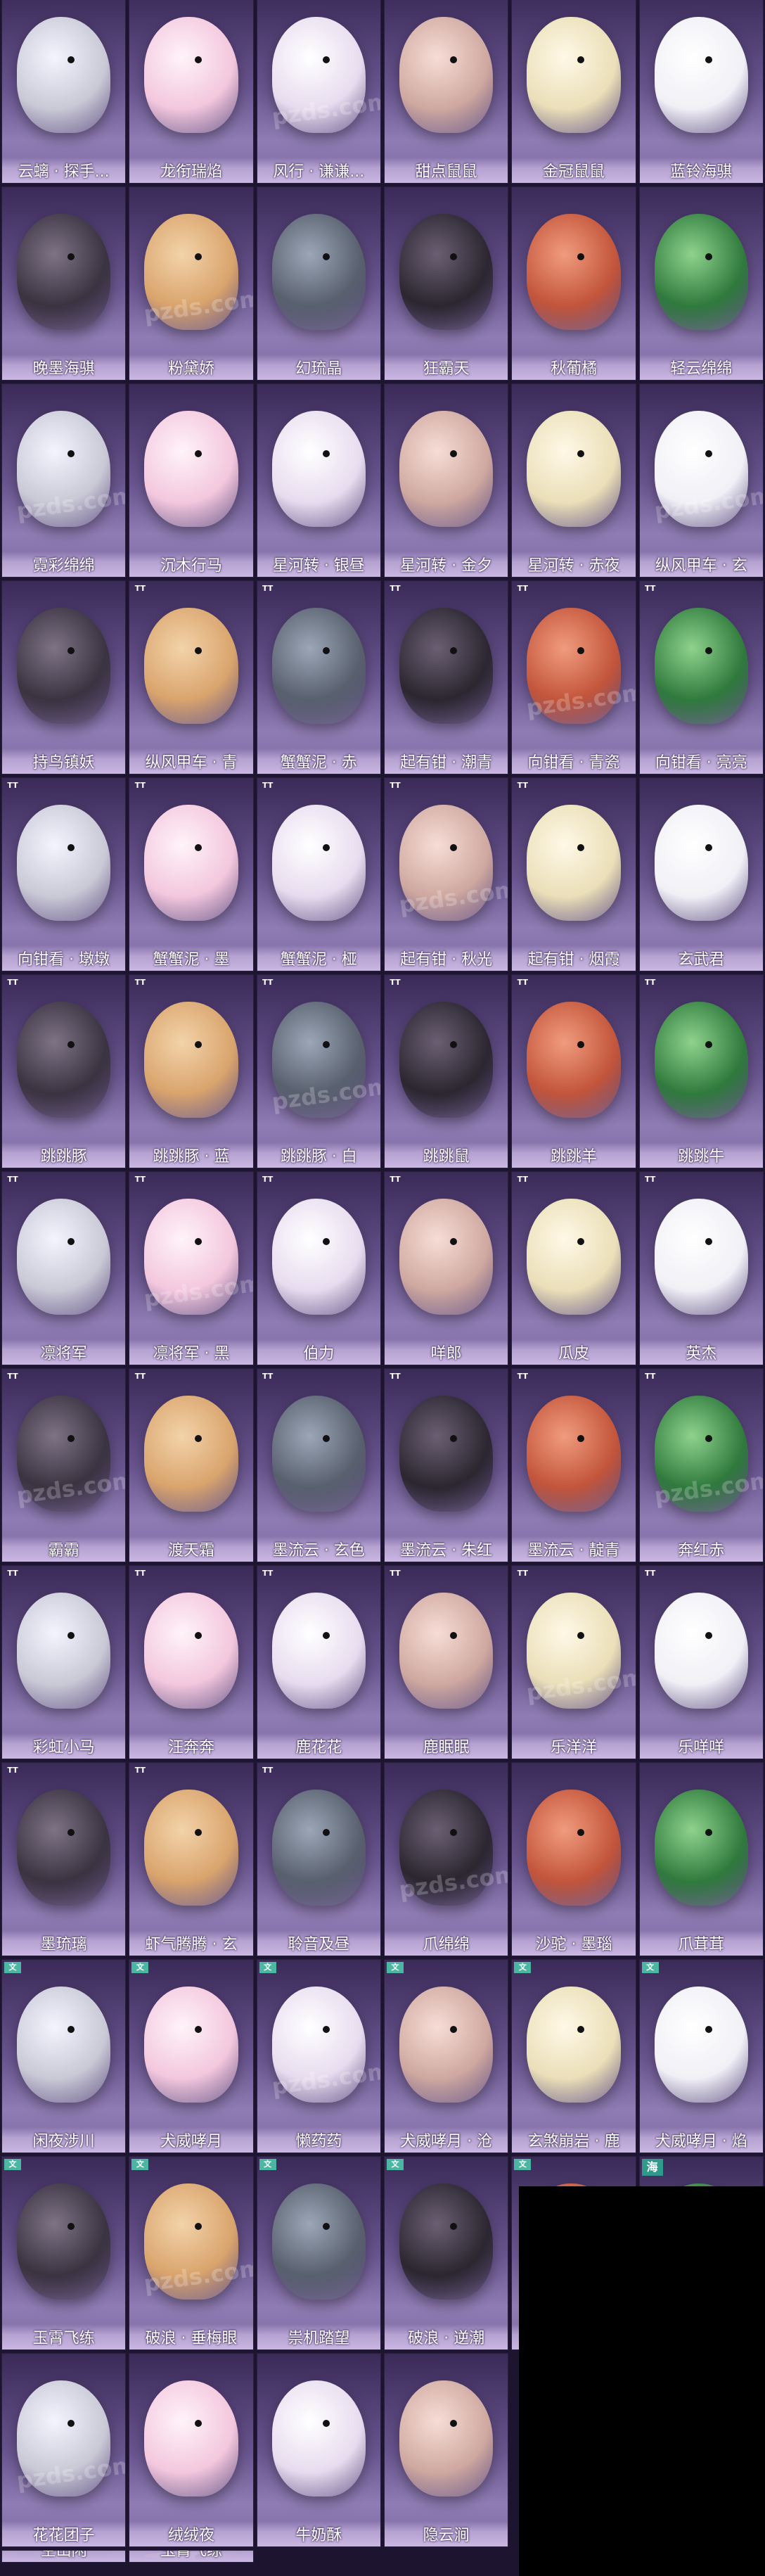 The height and width of the screenshot is (2576, 765). Describe the element at coordinates (191, 874) in the screenshot. I see `mount-card: TT 蟹蟹泥 · 墨` at that location.